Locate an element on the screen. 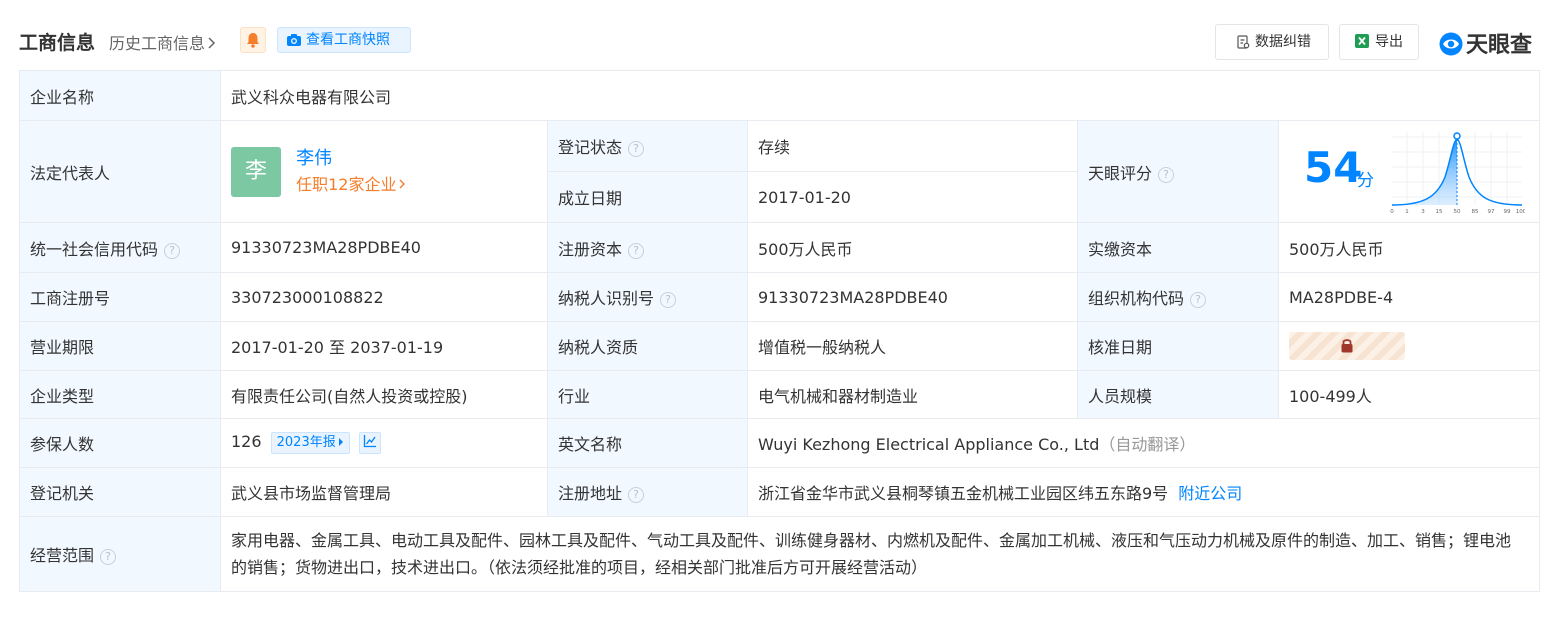 This screenshot has height=637, width=1541. reg-address-cell: 浙江省金华市武义县桐琴镇五金机械工业园区纬五东路9号 附近公司 is located at coordinates (1143, 492).